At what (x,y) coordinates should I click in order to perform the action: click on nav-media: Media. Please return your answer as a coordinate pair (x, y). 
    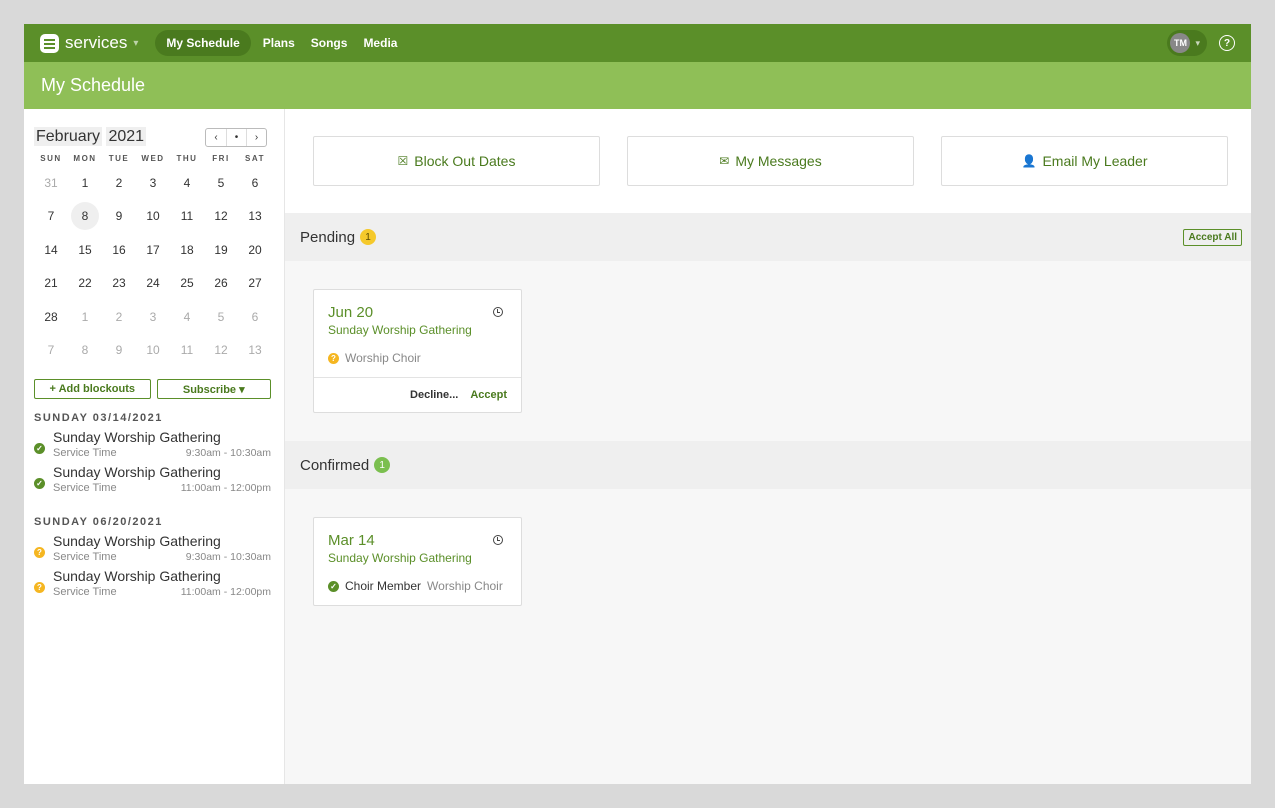
    Looking at the image, I should click on (380, 43).